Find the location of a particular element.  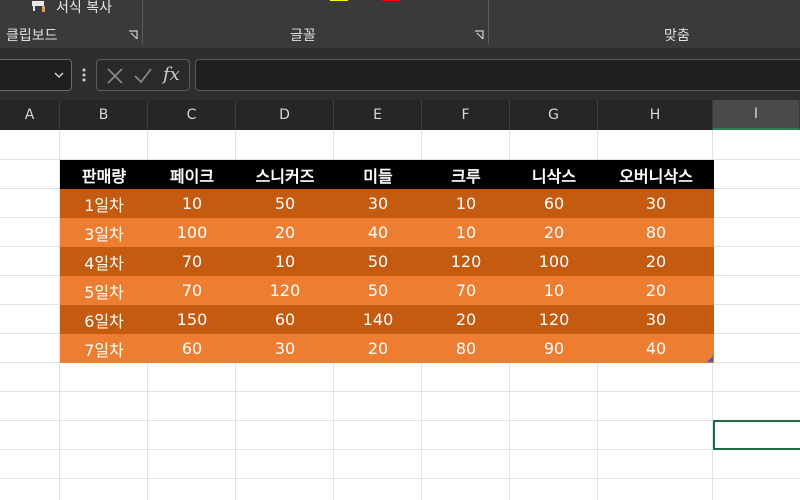

name-box is located at coordinates (36, 75).